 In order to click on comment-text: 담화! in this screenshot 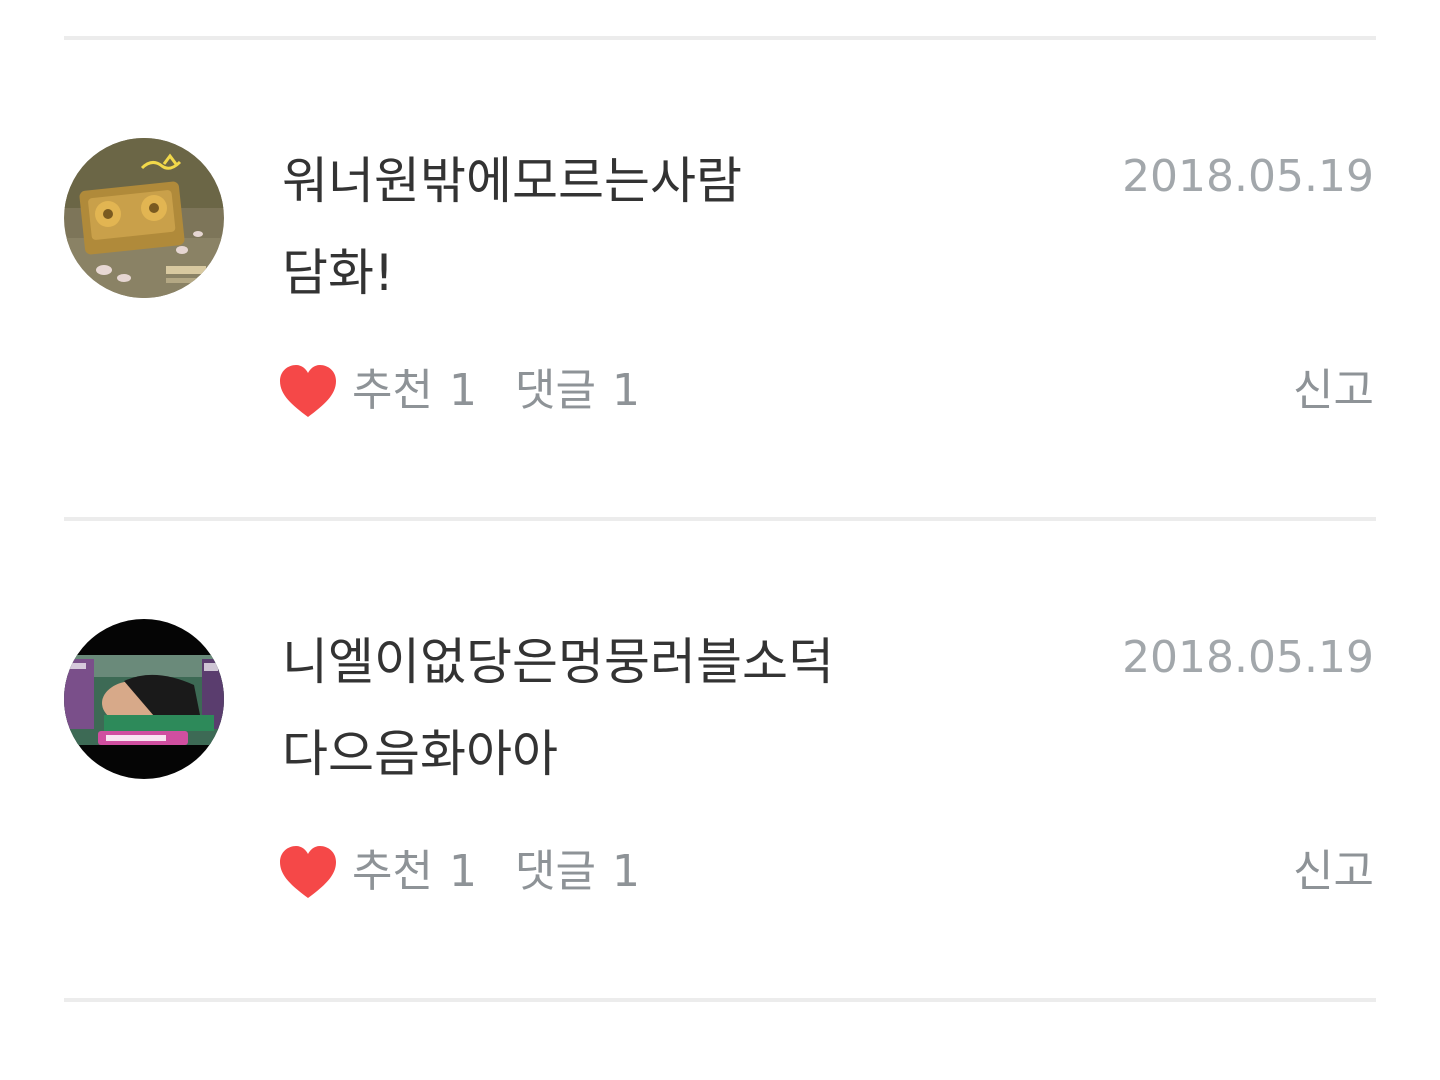, I will do `click(338, 273)`.